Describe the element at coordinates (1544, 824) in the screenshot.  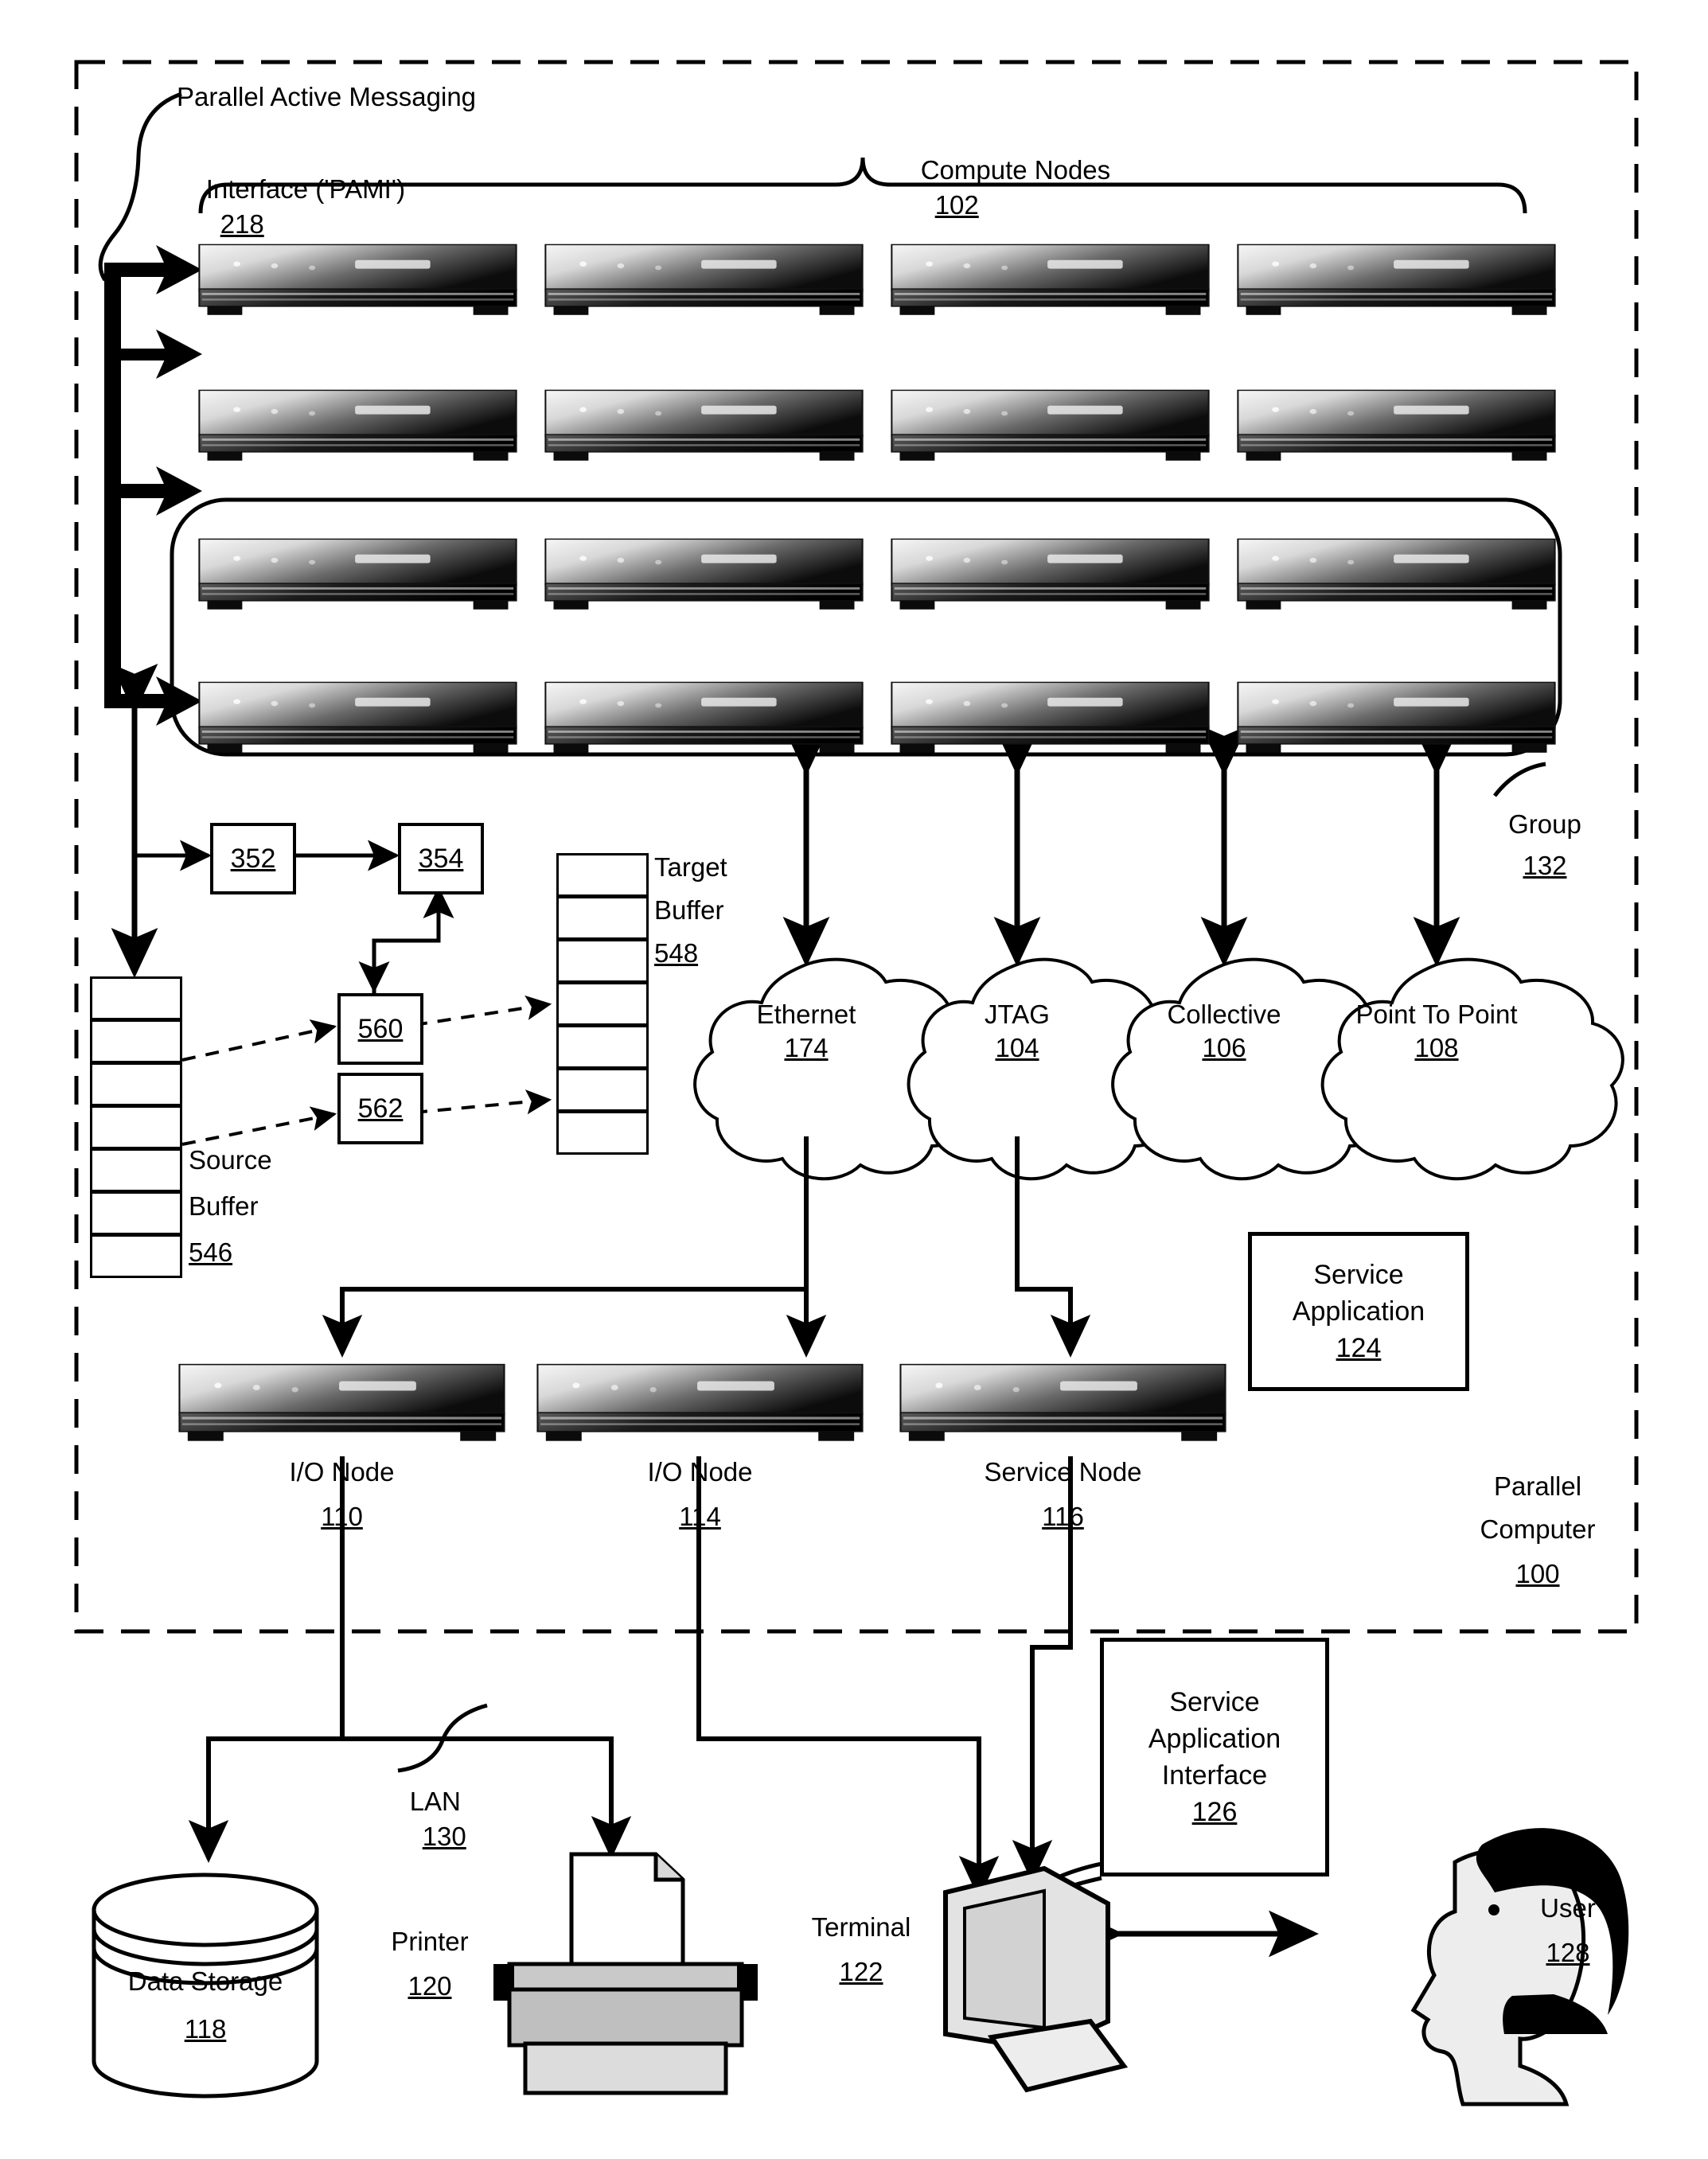
I see `group-label: Group` at that location.